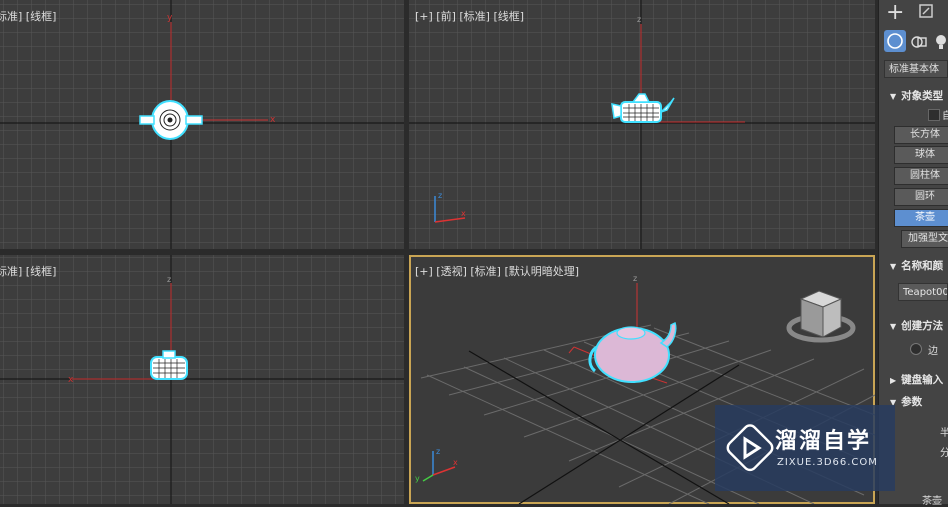 This screenshot has width=948, height=507. Describe the element at coordinates (895, 12) in the screenshot. I see `create-tab-plus-icon: +` at that location.